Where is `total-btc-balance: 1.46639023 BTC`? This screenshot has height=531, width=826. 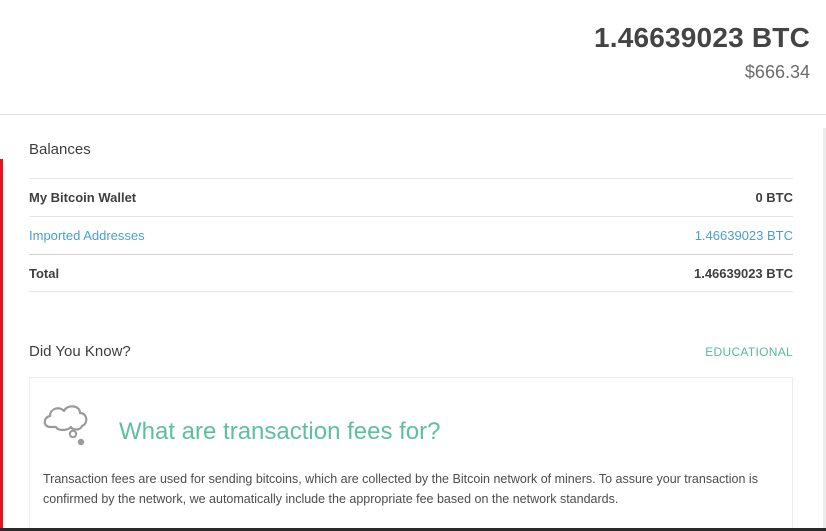 total-btc-balance: 1.46639023 BTC is located at coordinates (701, 37).